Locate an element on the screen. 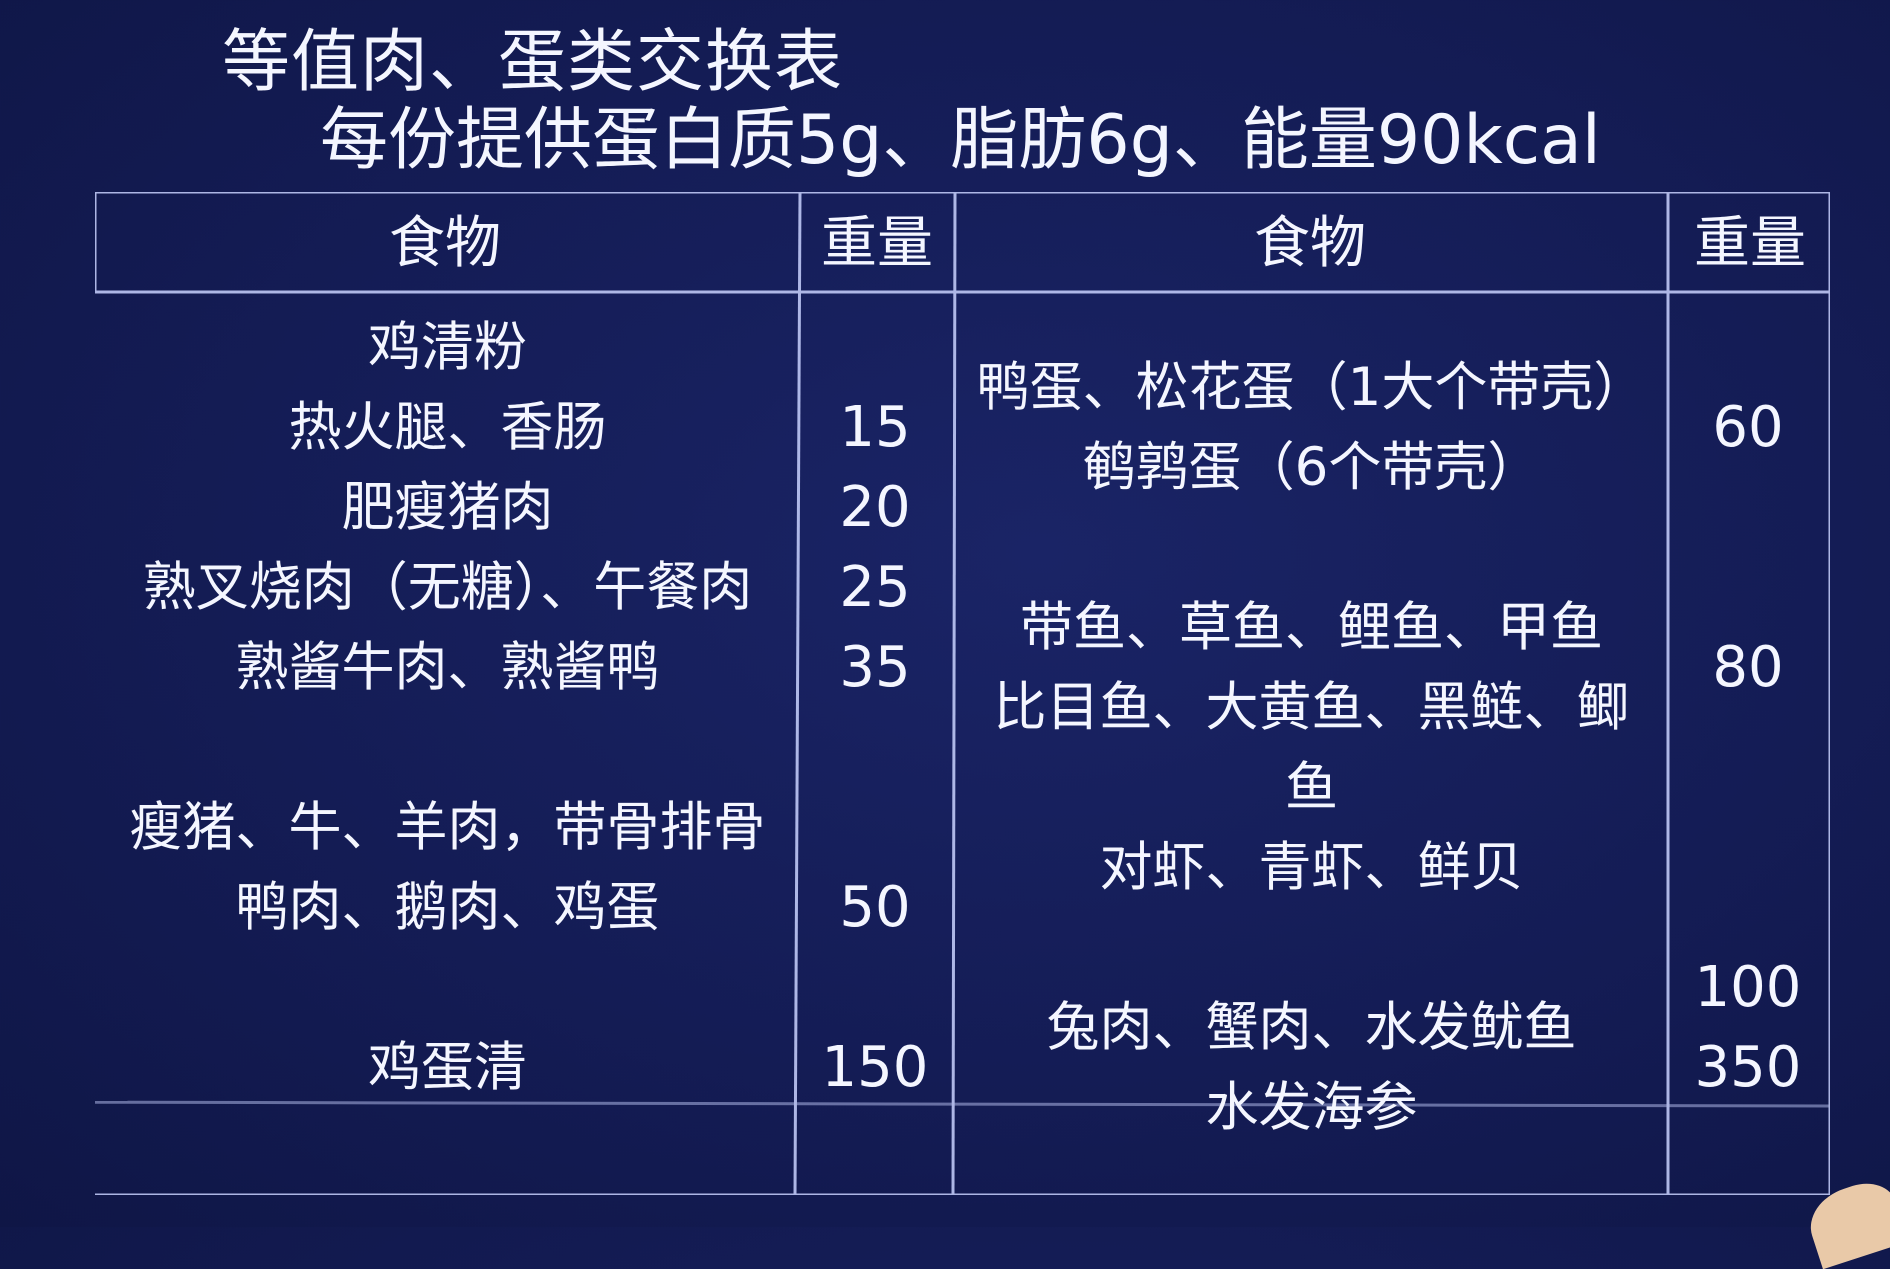 Image resolution: width=1890 pixels, height=1269 pixels. right-weight-value: 350 is located at coordinates (1748, 1067).